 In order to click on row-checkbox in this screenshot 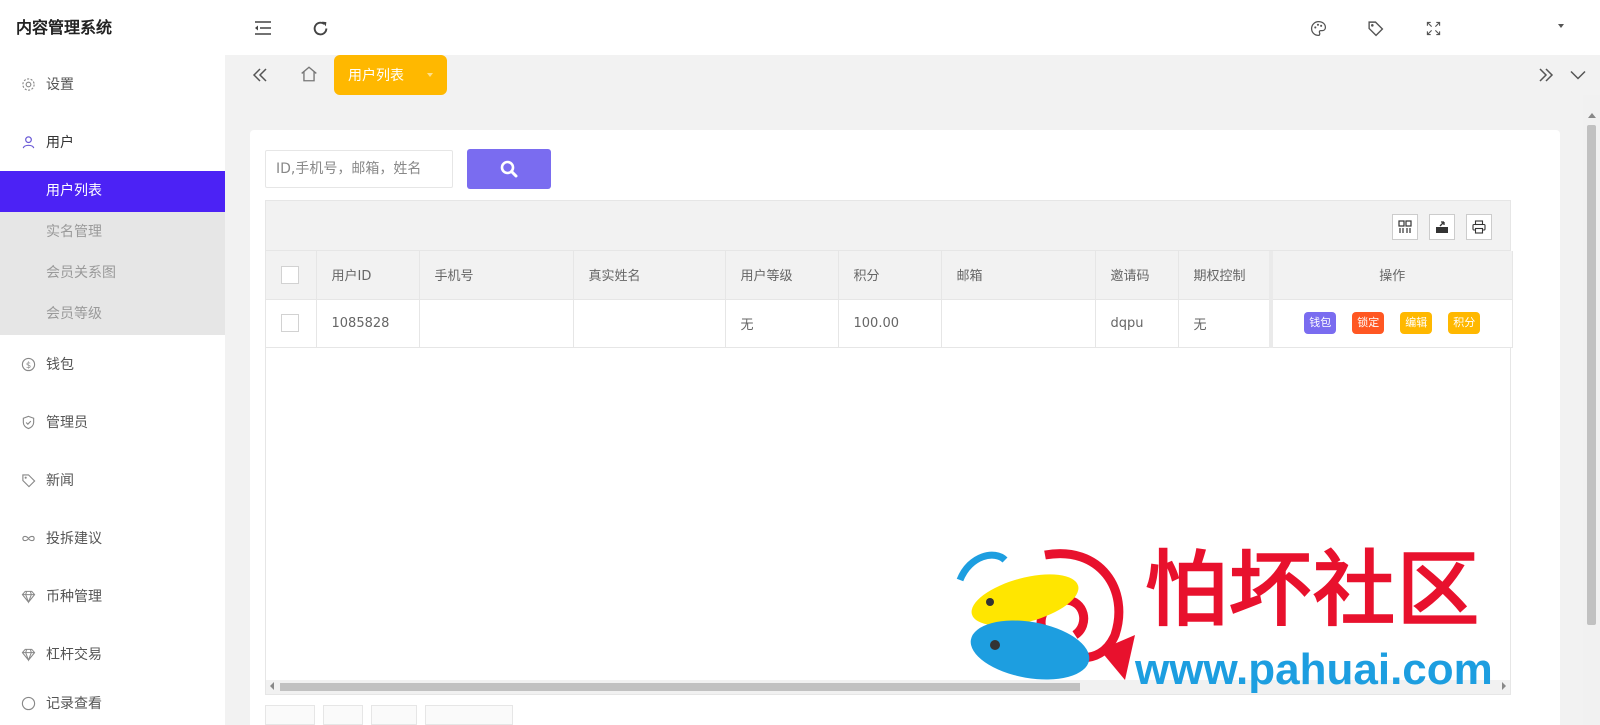, I will do `click(290, 323)`.